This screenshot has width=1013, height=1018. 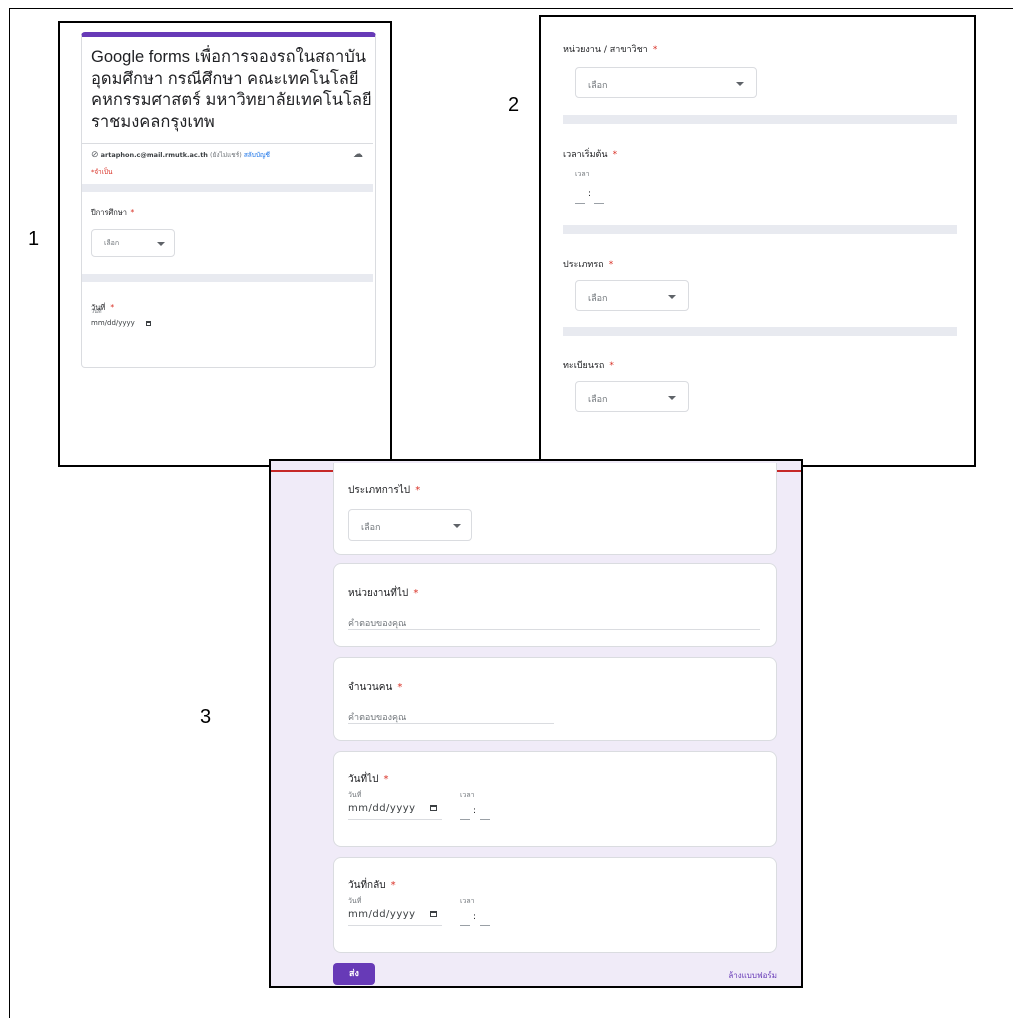 What do you see at coordinates (382, 808) in the screenshot?
I see `depart-date-input: mm/dd/yyyy` at bounding box center [382, 808].